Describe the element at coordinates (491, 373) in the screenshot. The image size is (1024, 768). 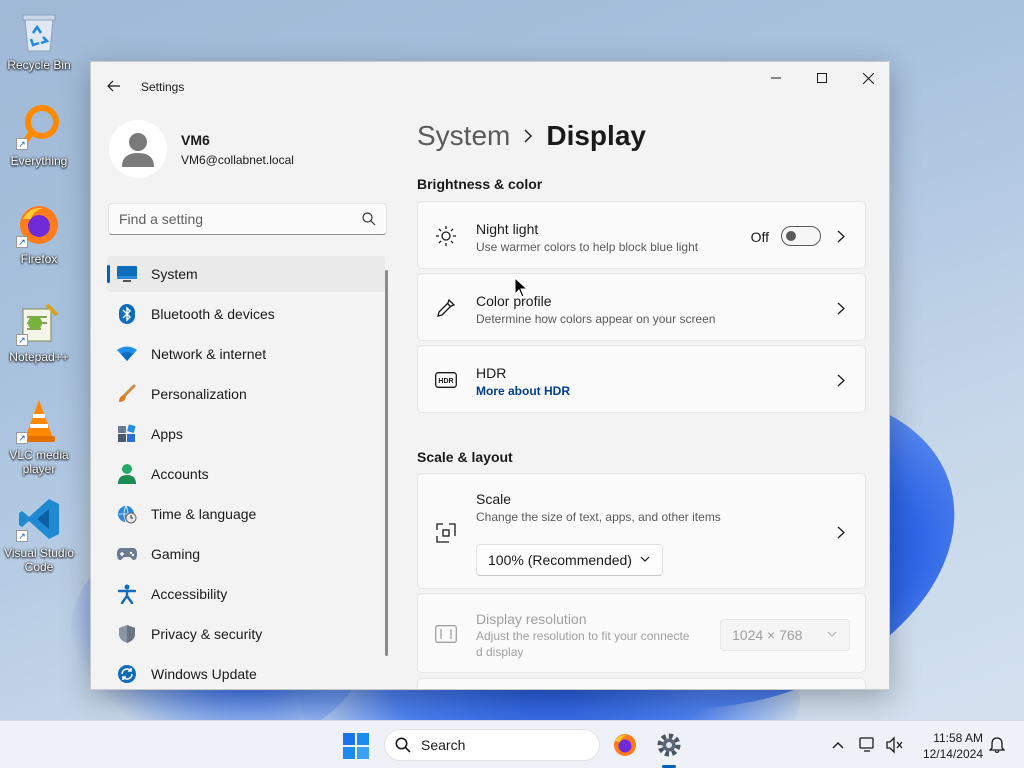
I see `card-title: HDR` at that location.